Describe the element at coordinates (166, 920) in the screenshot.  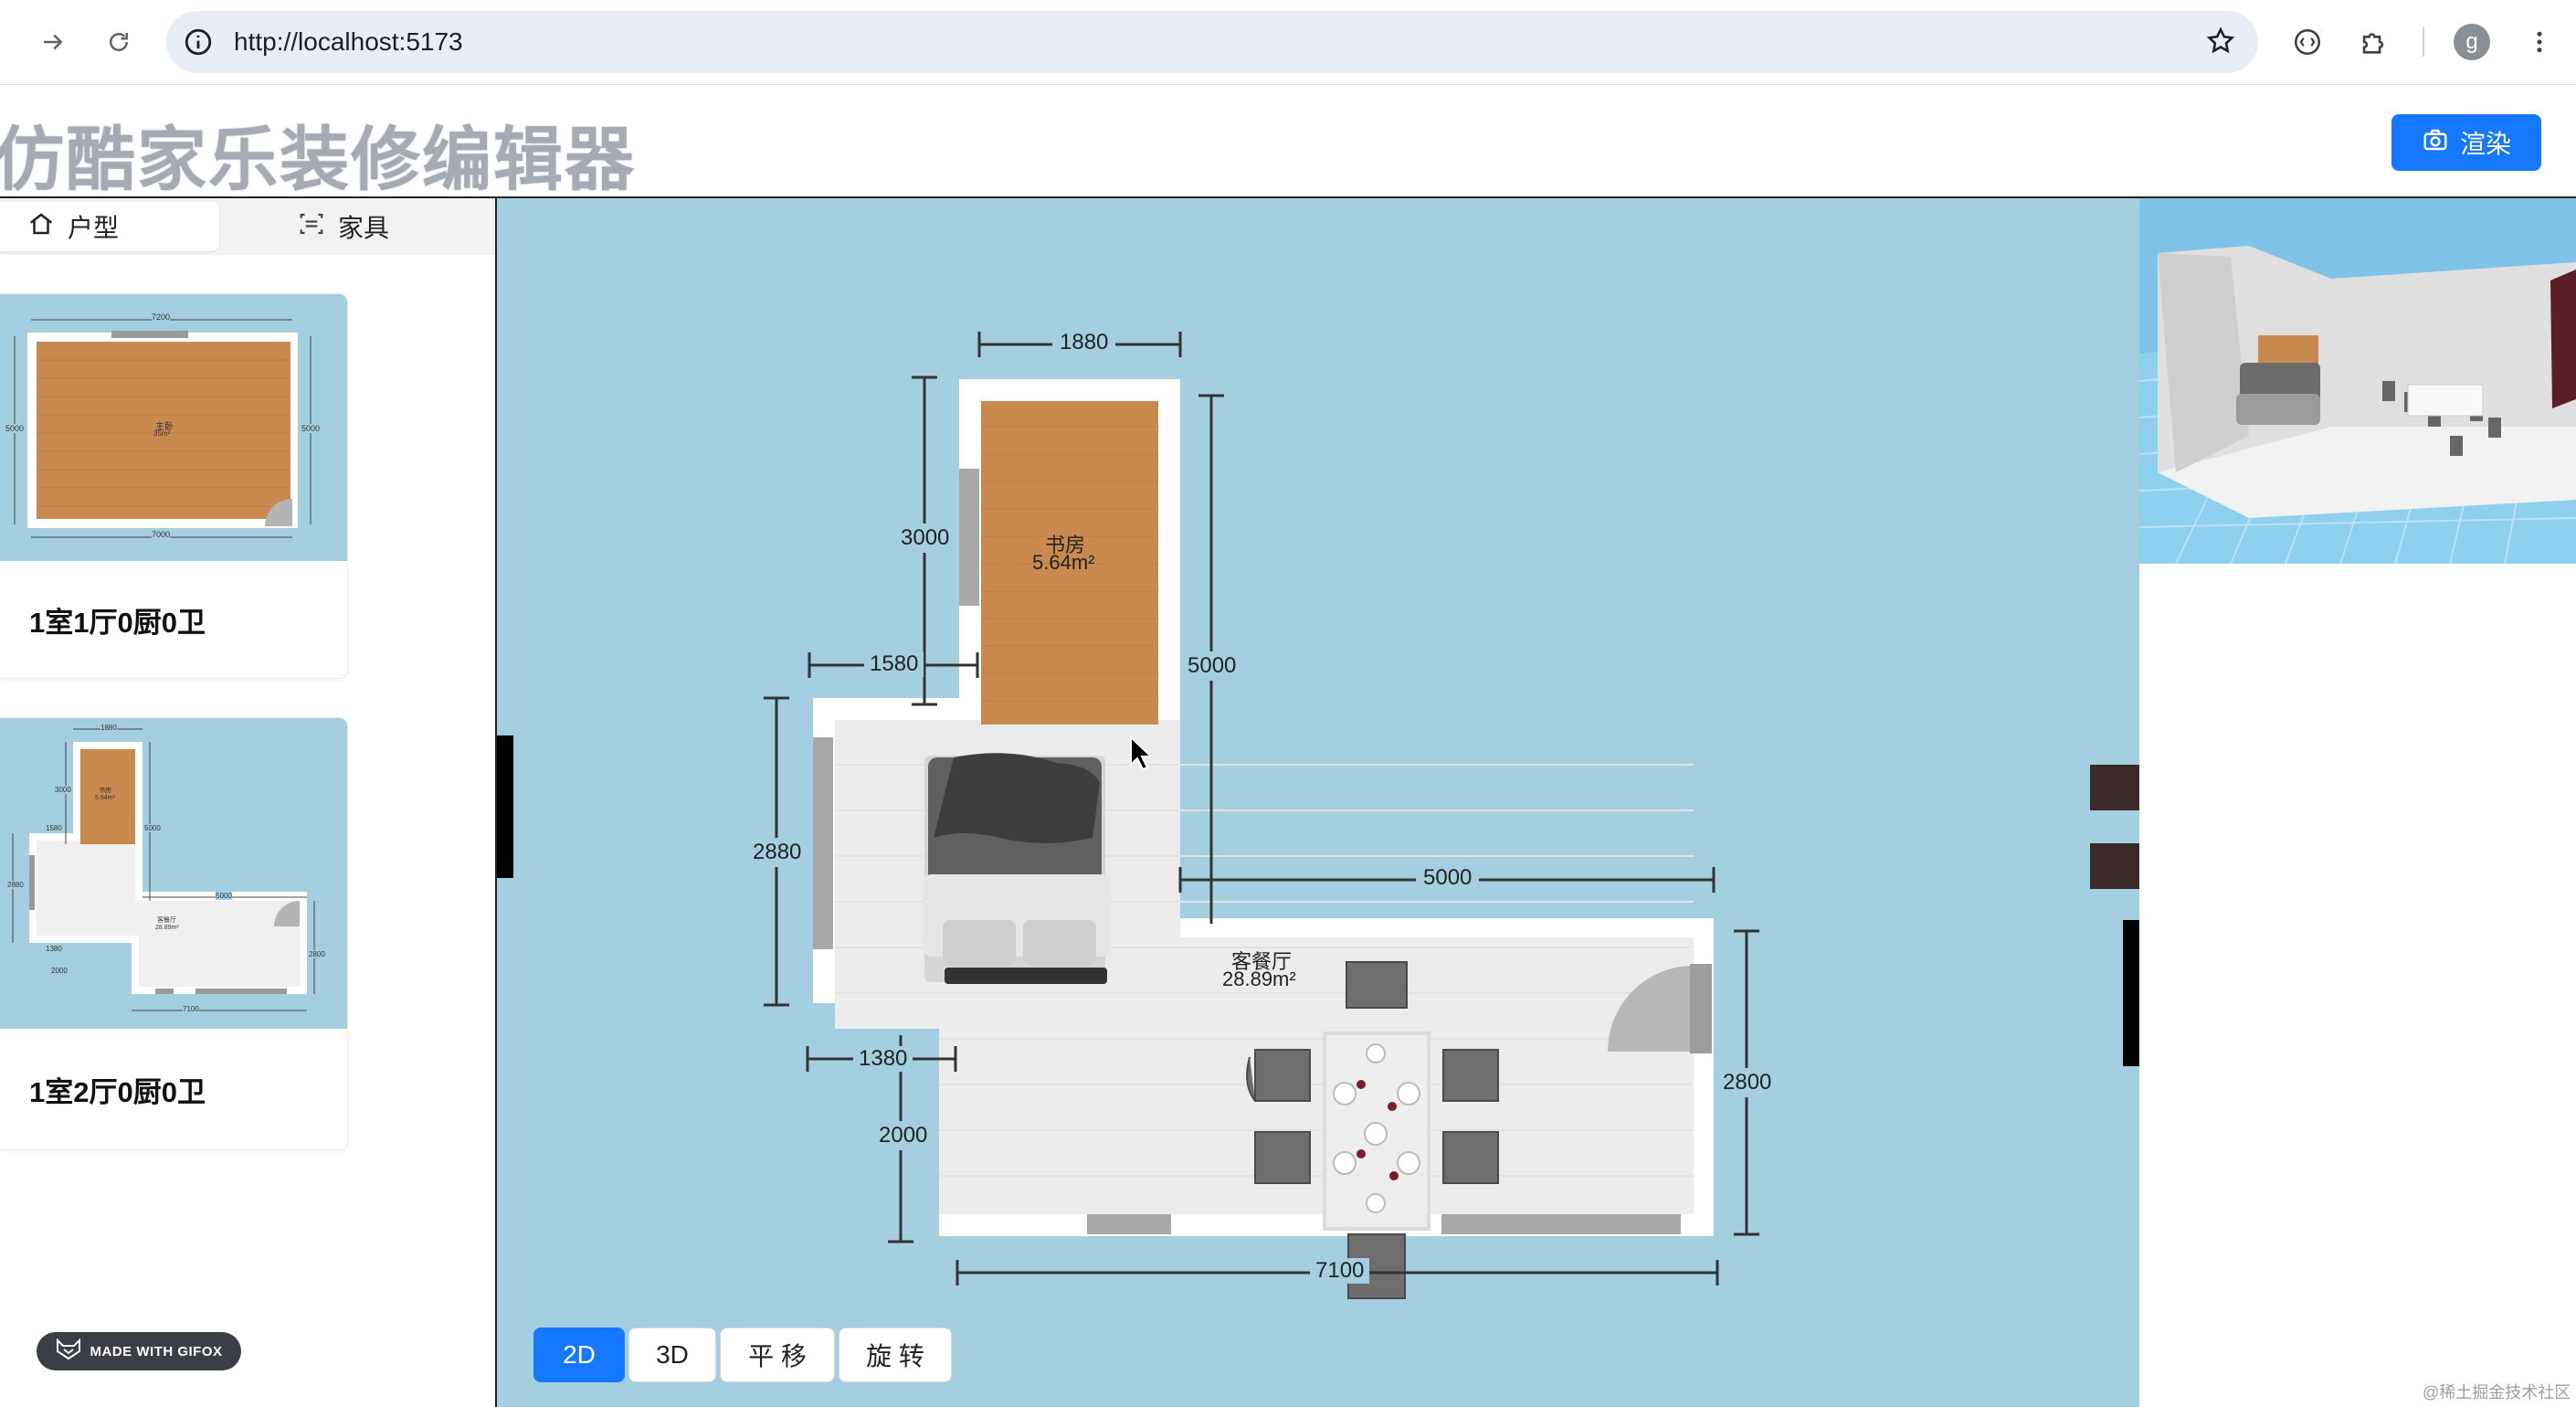
I see `thumb2-room2: 客餐厅` at that location.